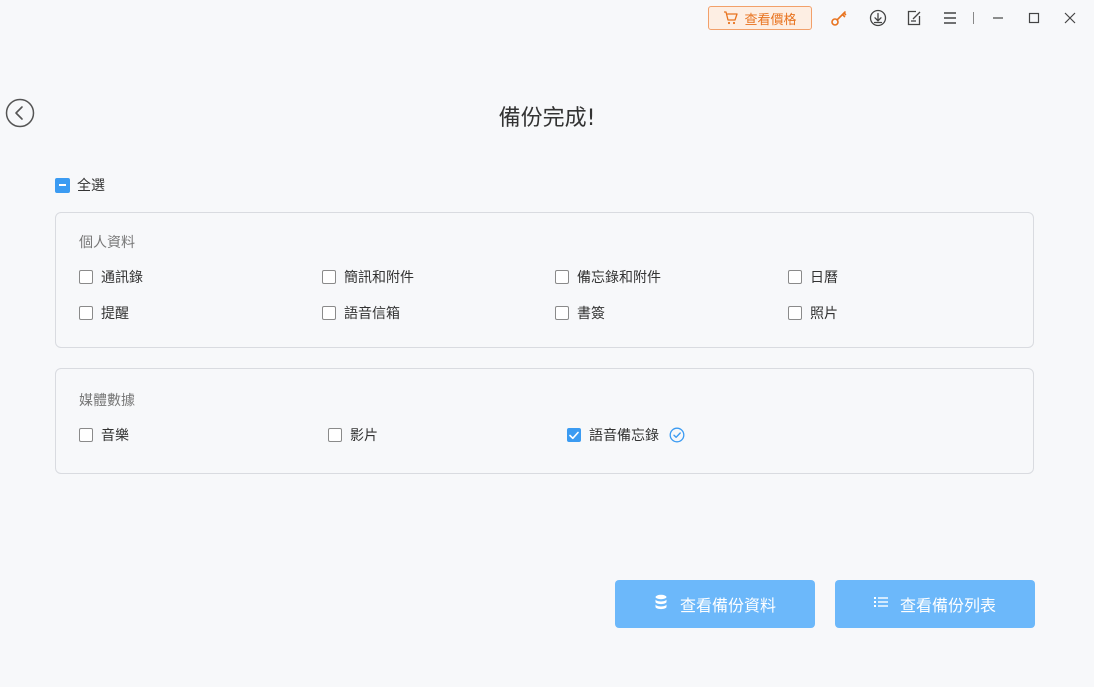  What do you see at coordinates (824, 278) in the screenshot?
I see `item-label: 日曆` at bounding box center [824, 278].